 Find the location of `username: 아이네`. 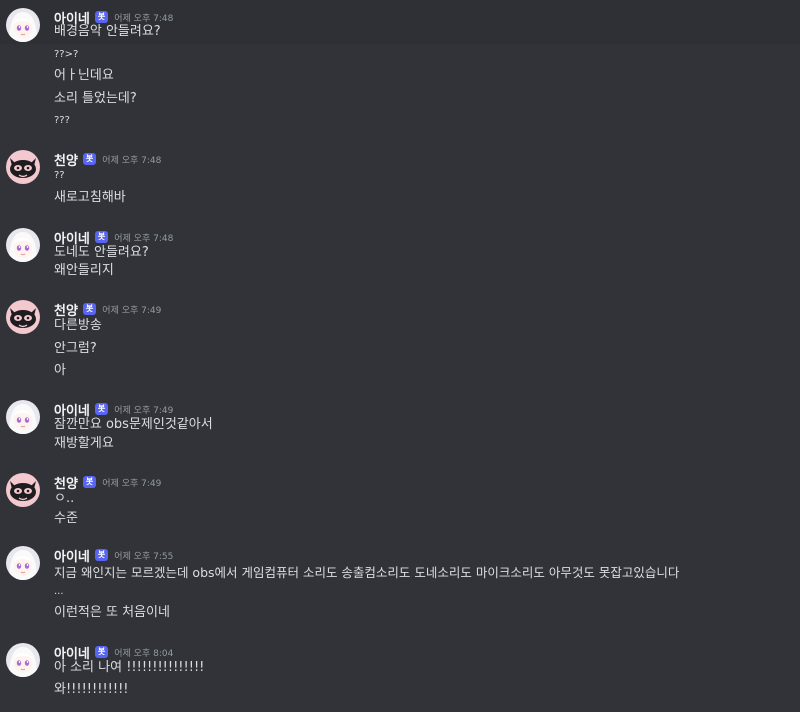

username: 아이네 is located at coordinates (72, 555).